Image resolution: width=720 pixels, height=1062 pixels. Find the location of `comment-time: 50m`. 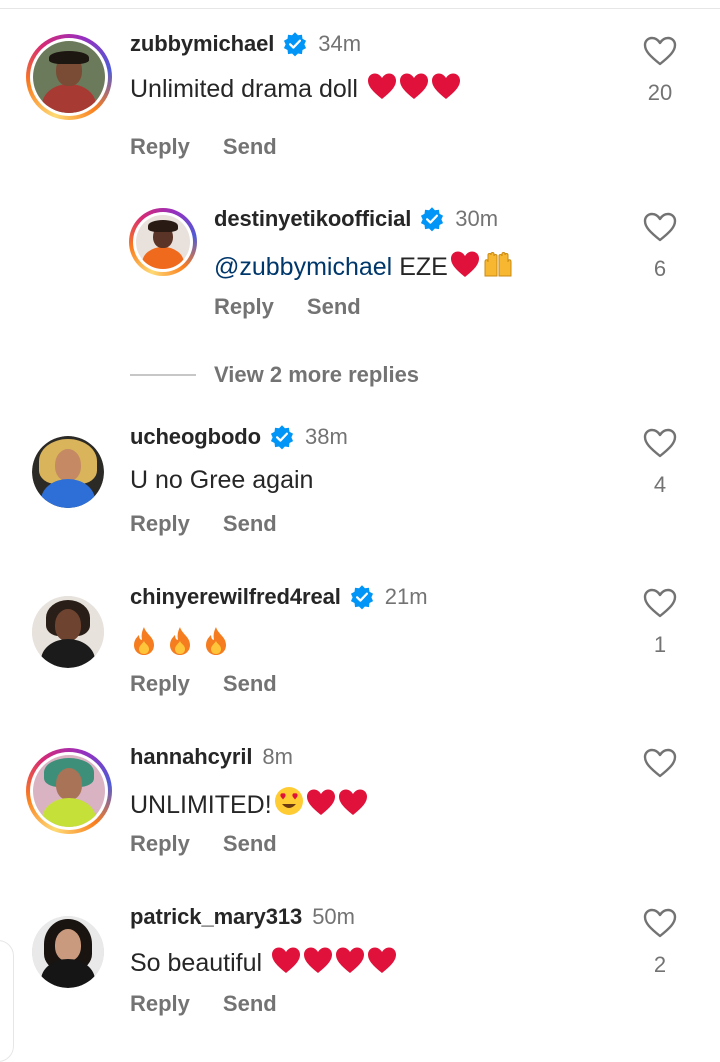

comment-time: 50m is located at coordinates (333, 916).